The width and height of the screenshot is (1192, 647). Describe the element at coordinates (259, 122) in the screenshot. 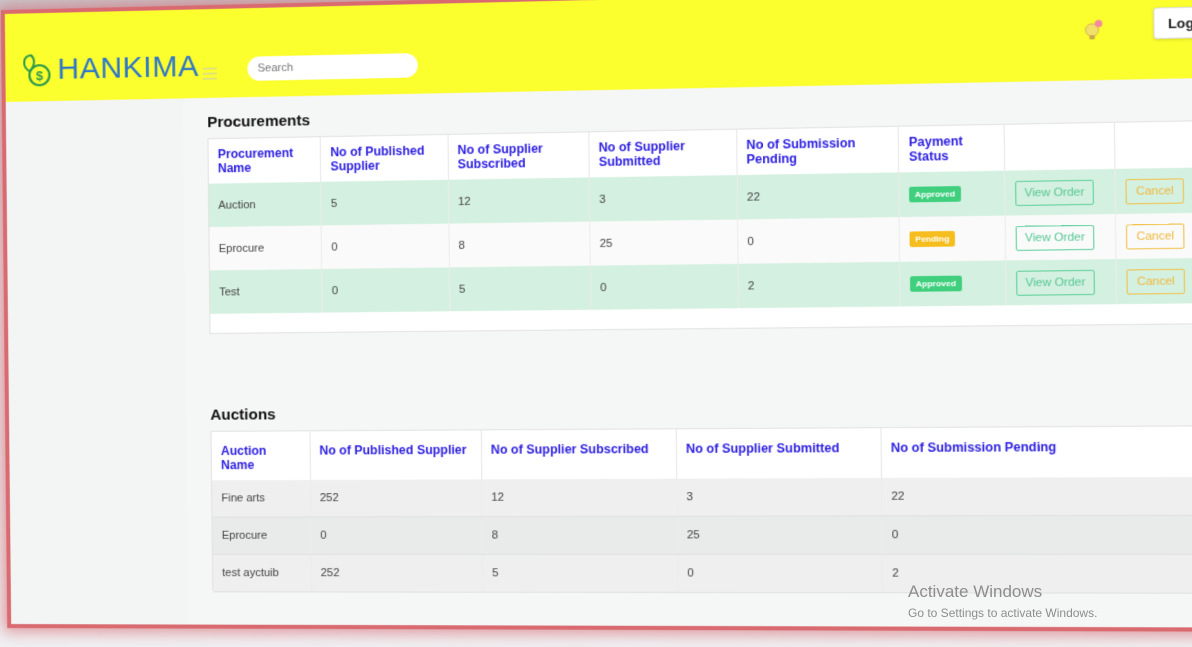

I see `procurements-title: Procurements` at that location.